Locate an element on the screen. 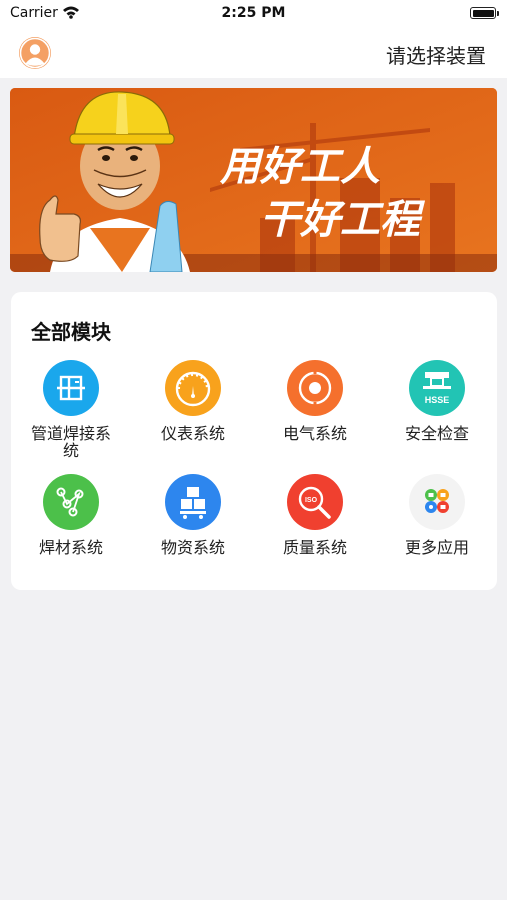 The height and width of the screenshot is (900, 507). gauge-icon is located at coordinates (193, 388).